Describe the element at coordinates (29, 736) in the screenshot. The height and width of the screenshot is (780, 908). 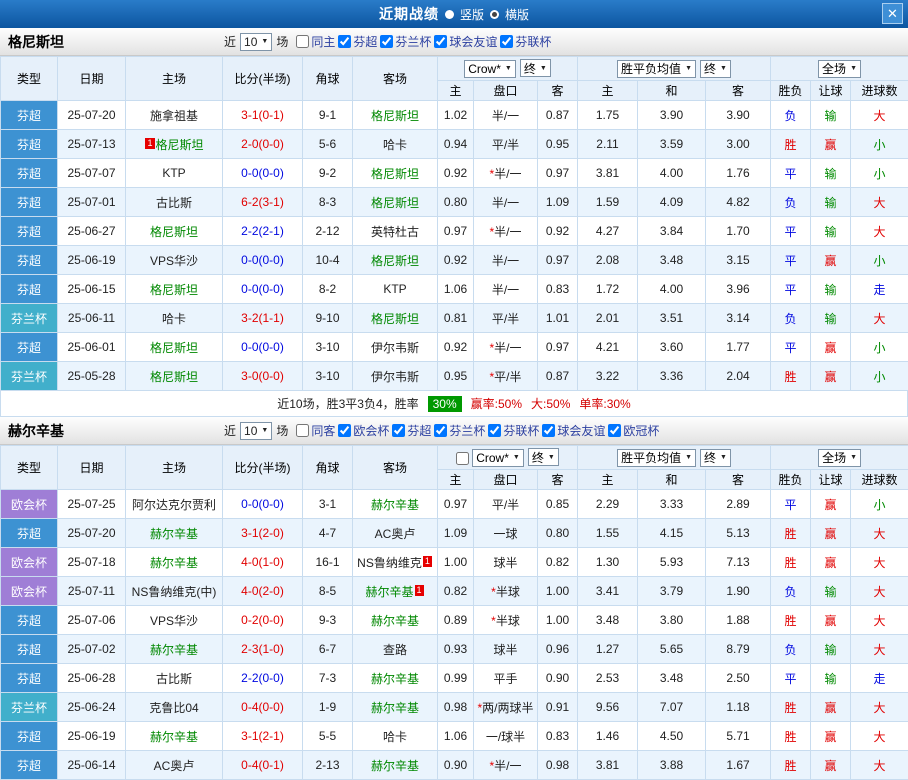
I see `league-cell: 芬超` at that location.